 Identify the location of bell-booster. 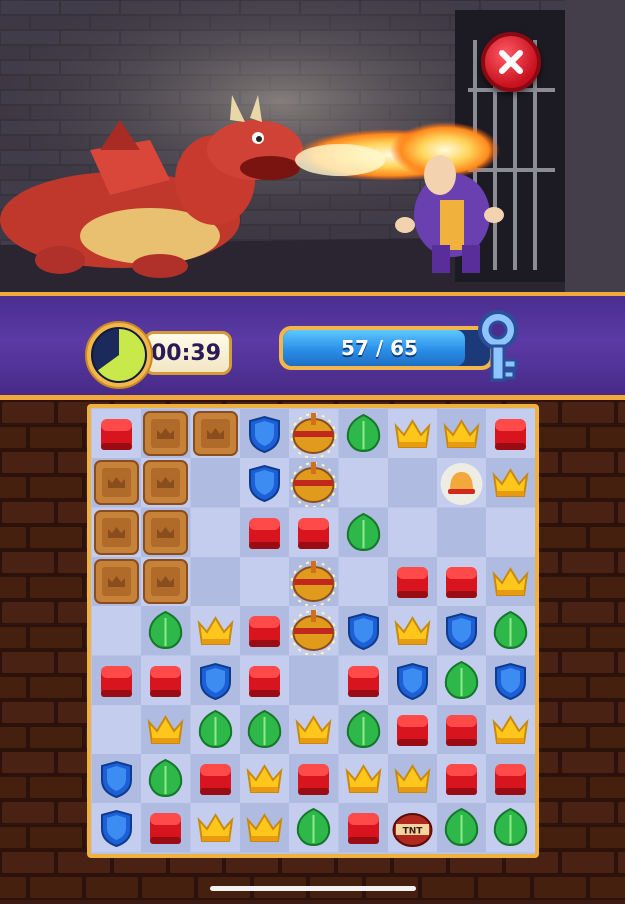
(461, 482).